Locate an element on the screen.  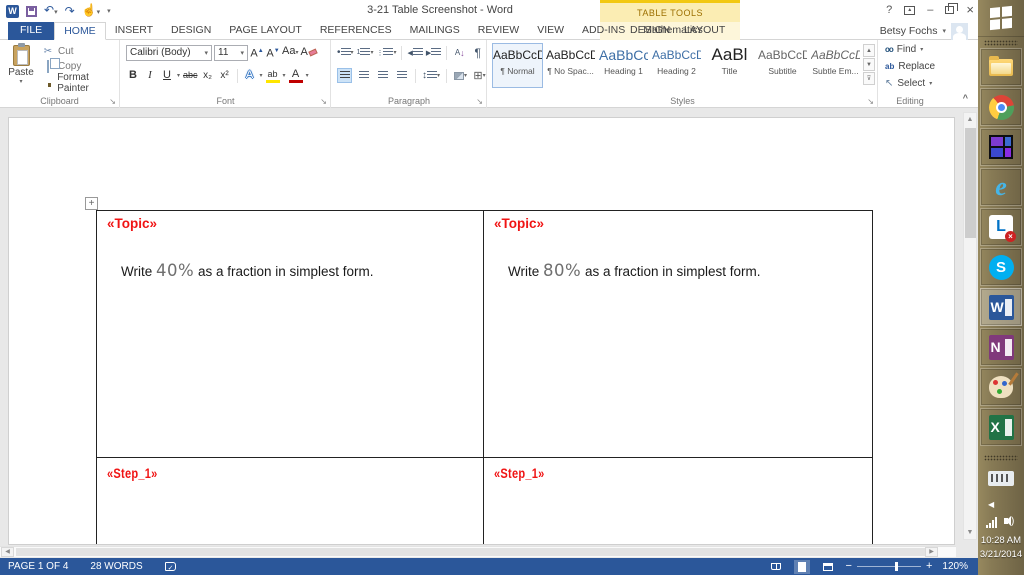
zoom-out-icon: − is located at coordinates (849, 566).